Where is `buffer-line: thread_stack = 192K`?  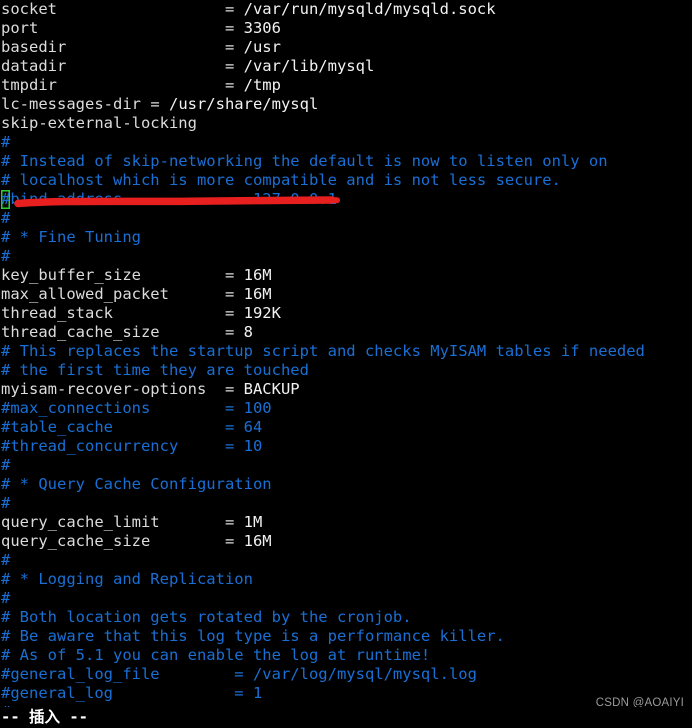 buffer-line: thread_stack = 192K is located at coordinates (346, 313).